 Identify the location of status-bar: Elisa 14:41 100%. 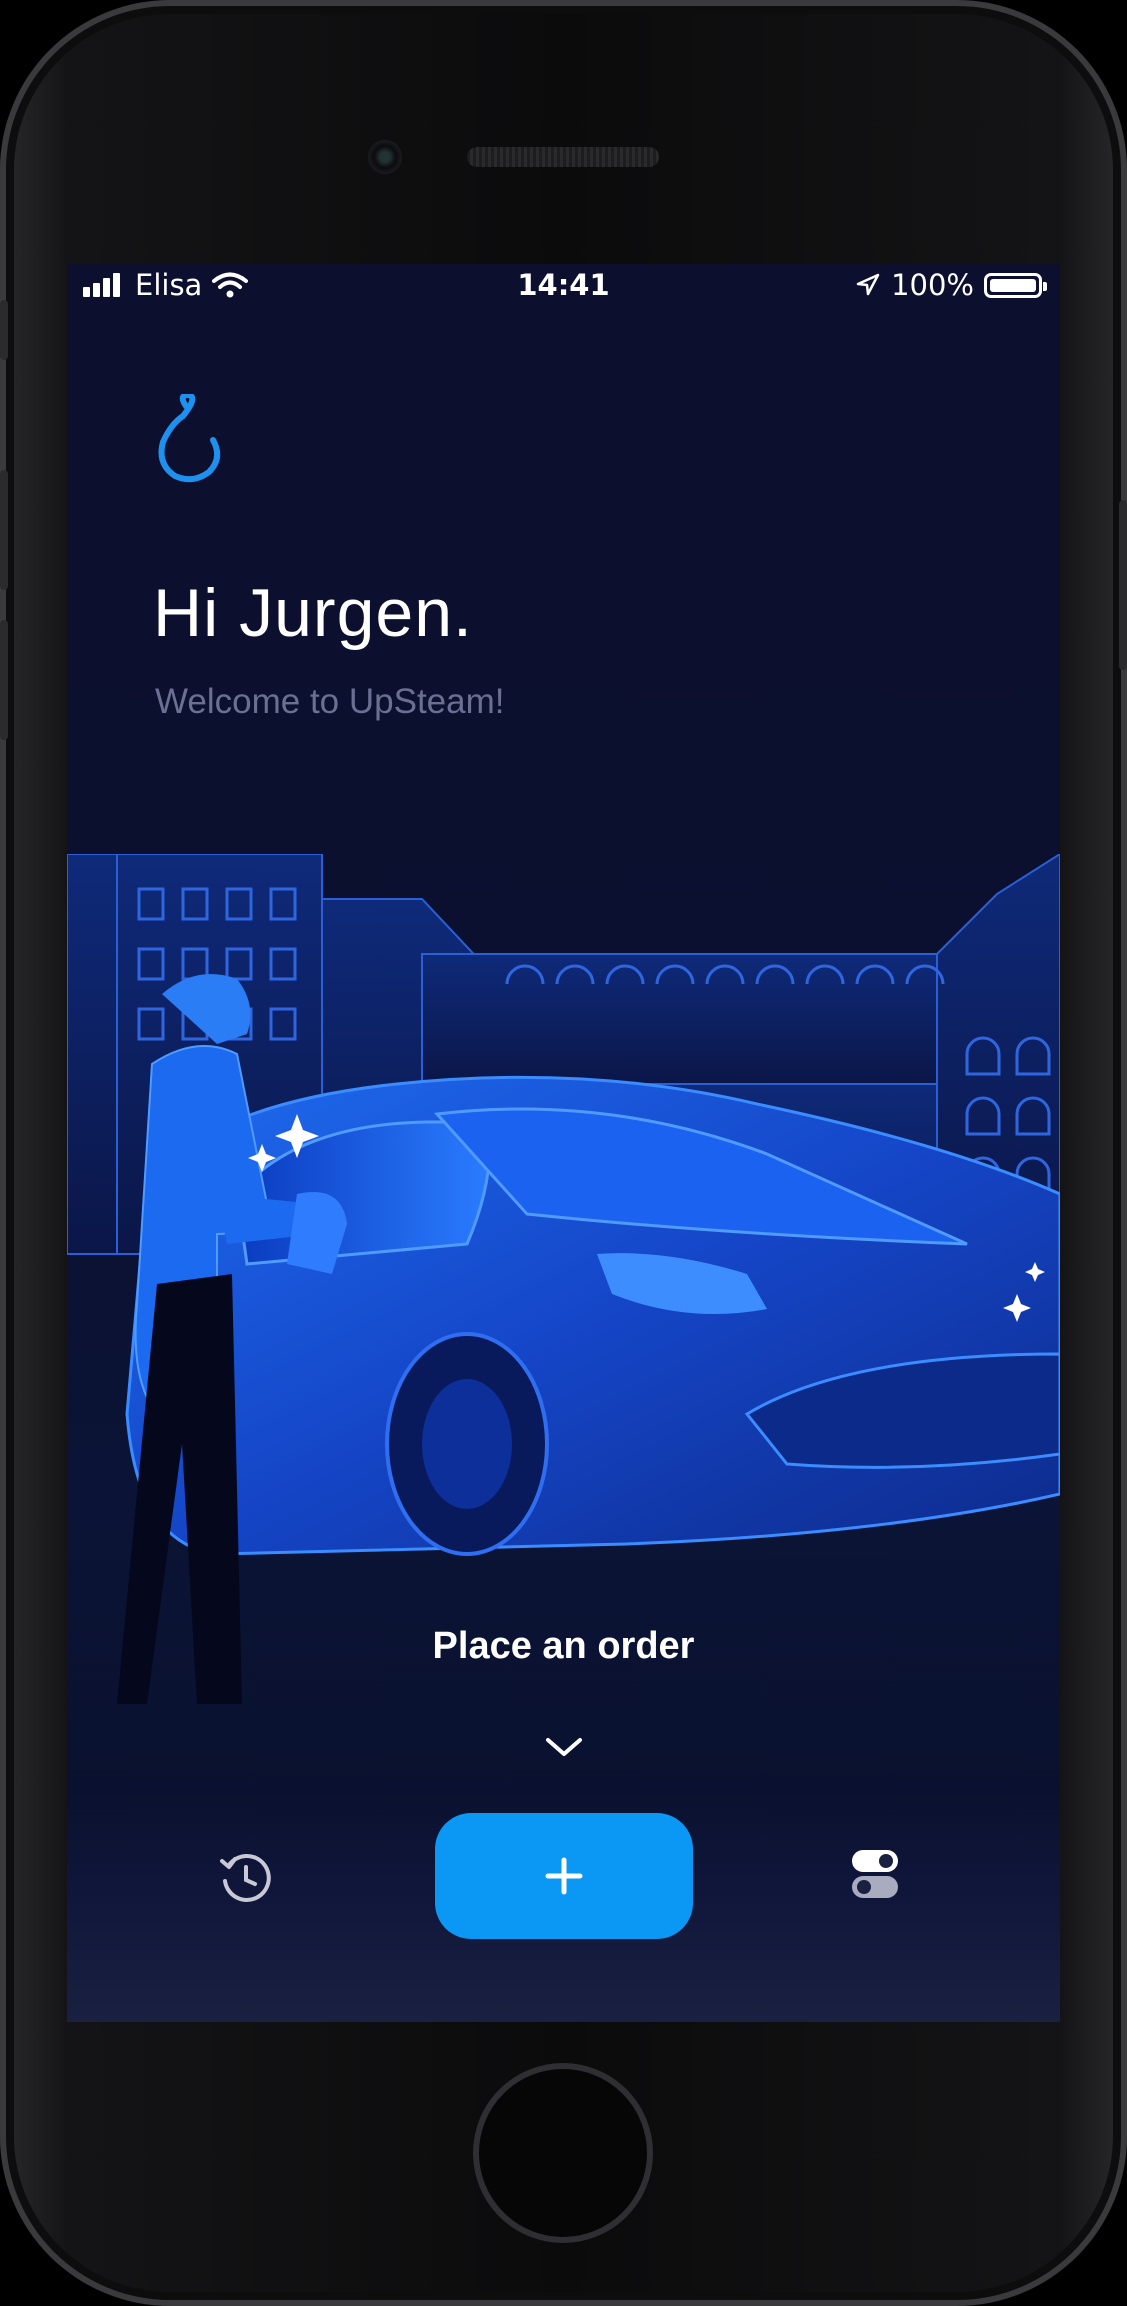
(563, 286).